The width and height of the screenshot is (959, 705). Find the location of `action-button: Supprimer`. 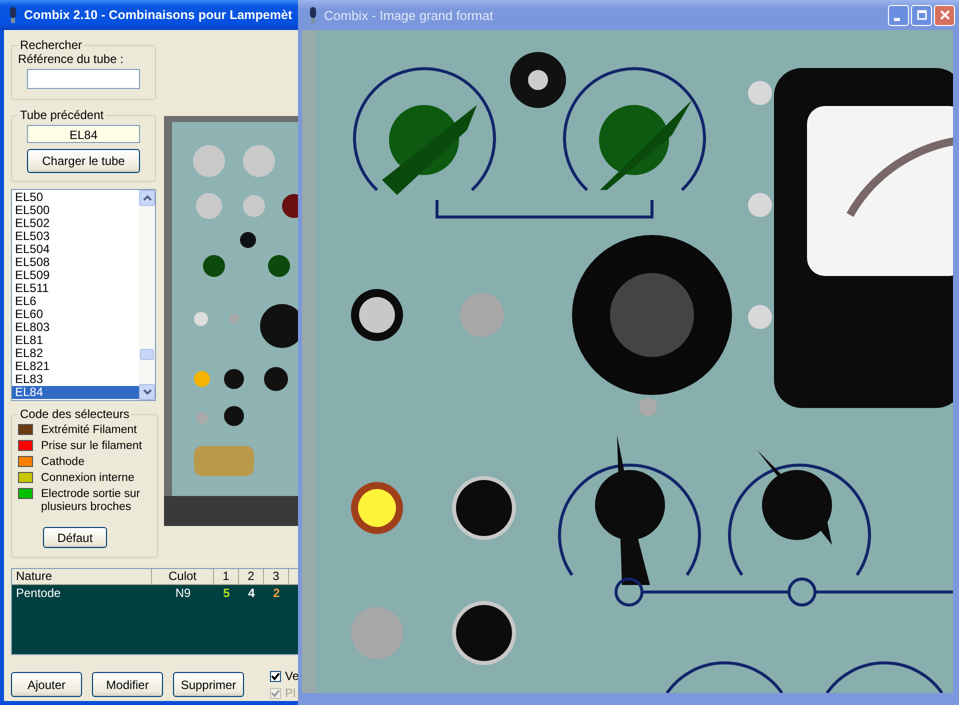

action-button: Supprimer is located at coordinates (208, 684).